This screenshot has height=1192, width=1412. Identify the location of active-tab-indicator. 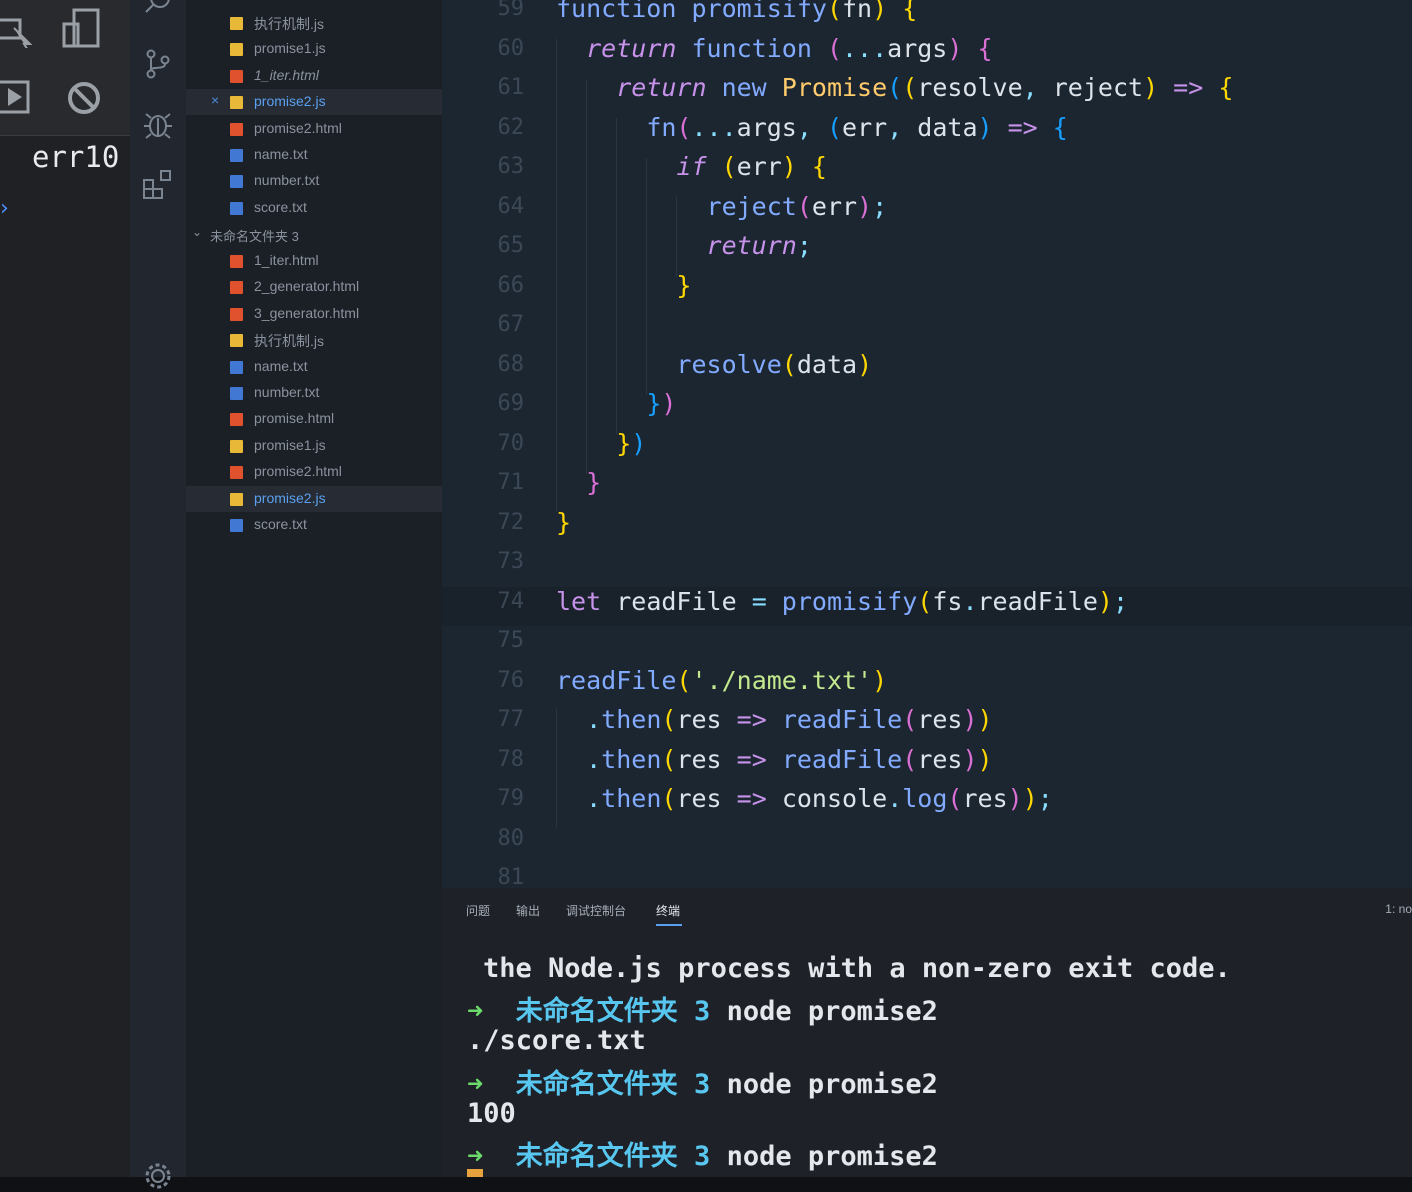
(669, 925).